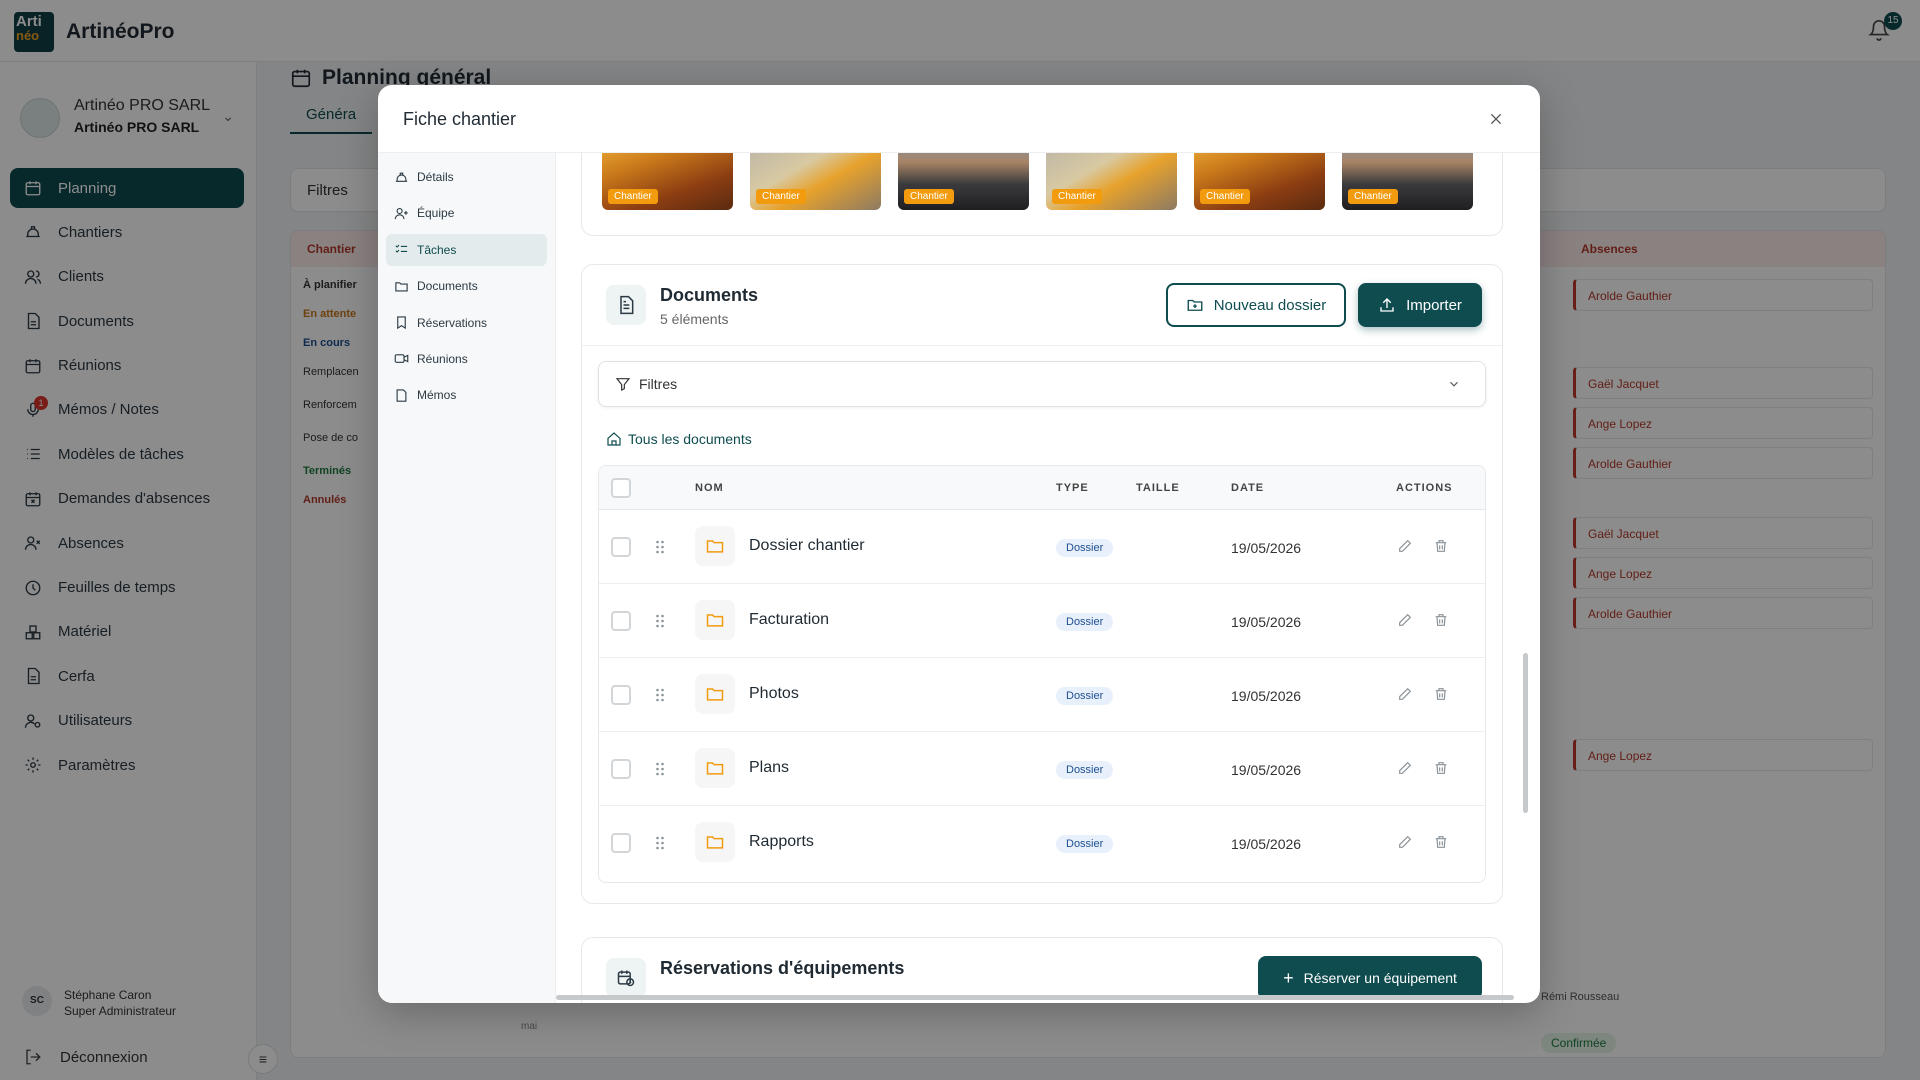 This screenshot has height=1080, width=1920. I want to click on home-icon, so click(614, 439).